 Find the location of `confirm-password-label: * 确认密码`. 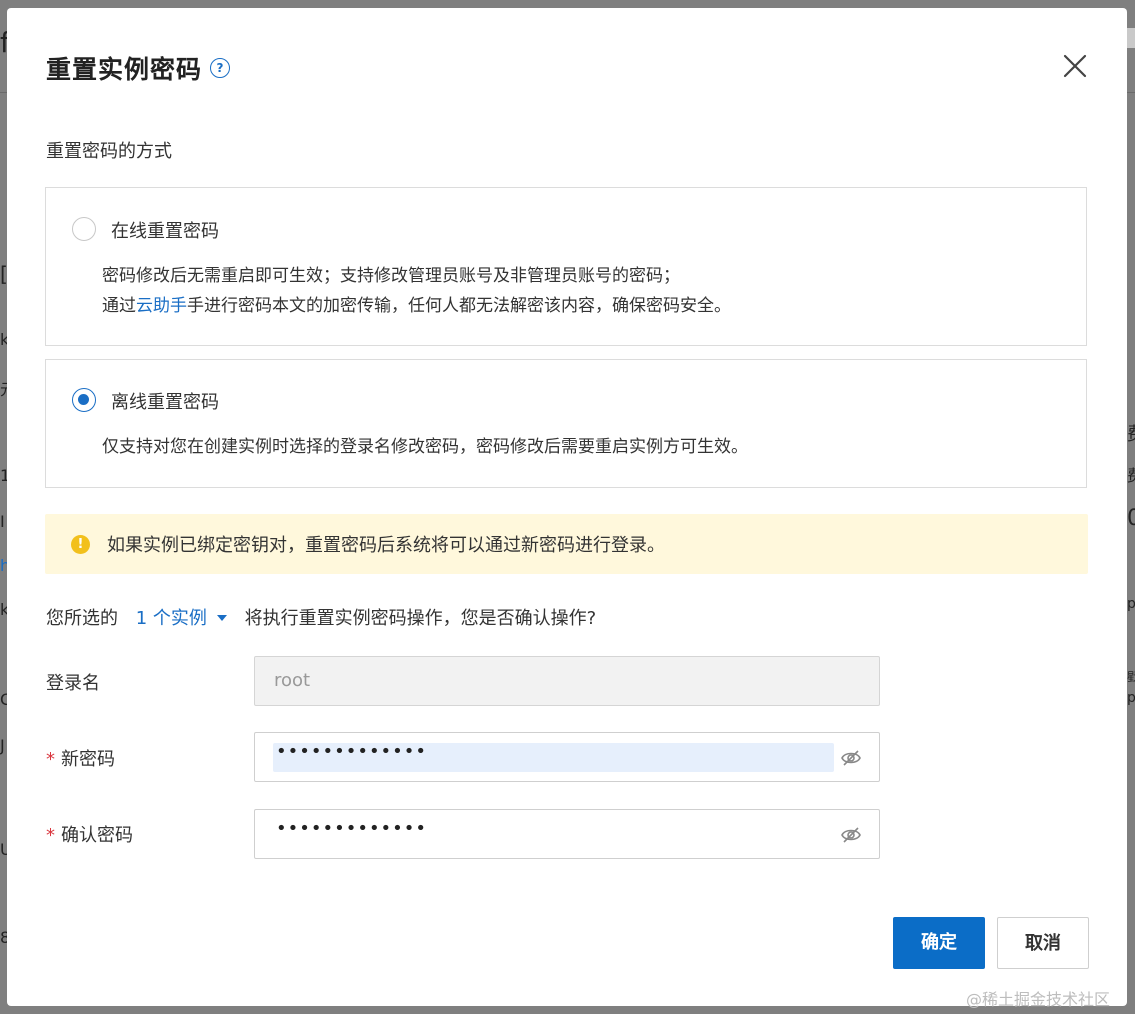

confirm-password-label: * 确认密码 is located at coordinates (89, 834).